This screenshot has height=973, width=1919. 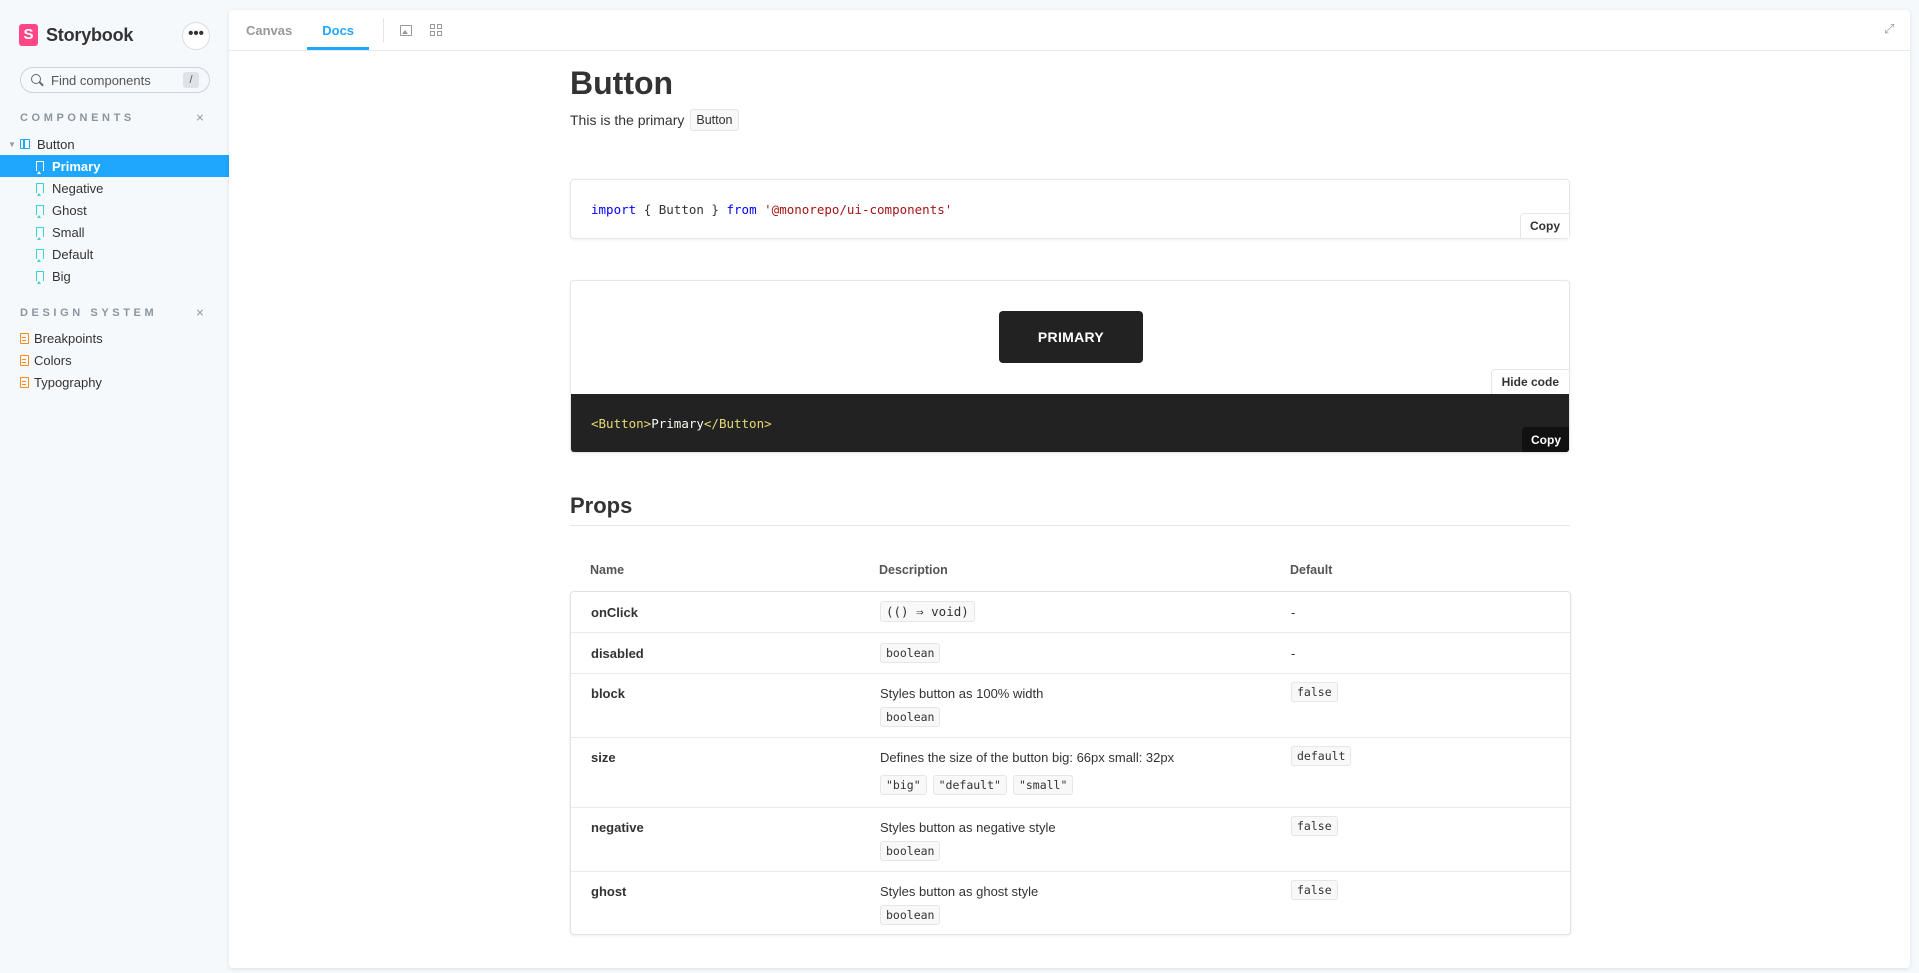 What do you see at coordinates (621, 423) in the screenshot?
I see `code-tag: <Button>` at bounding box center [621, 423].